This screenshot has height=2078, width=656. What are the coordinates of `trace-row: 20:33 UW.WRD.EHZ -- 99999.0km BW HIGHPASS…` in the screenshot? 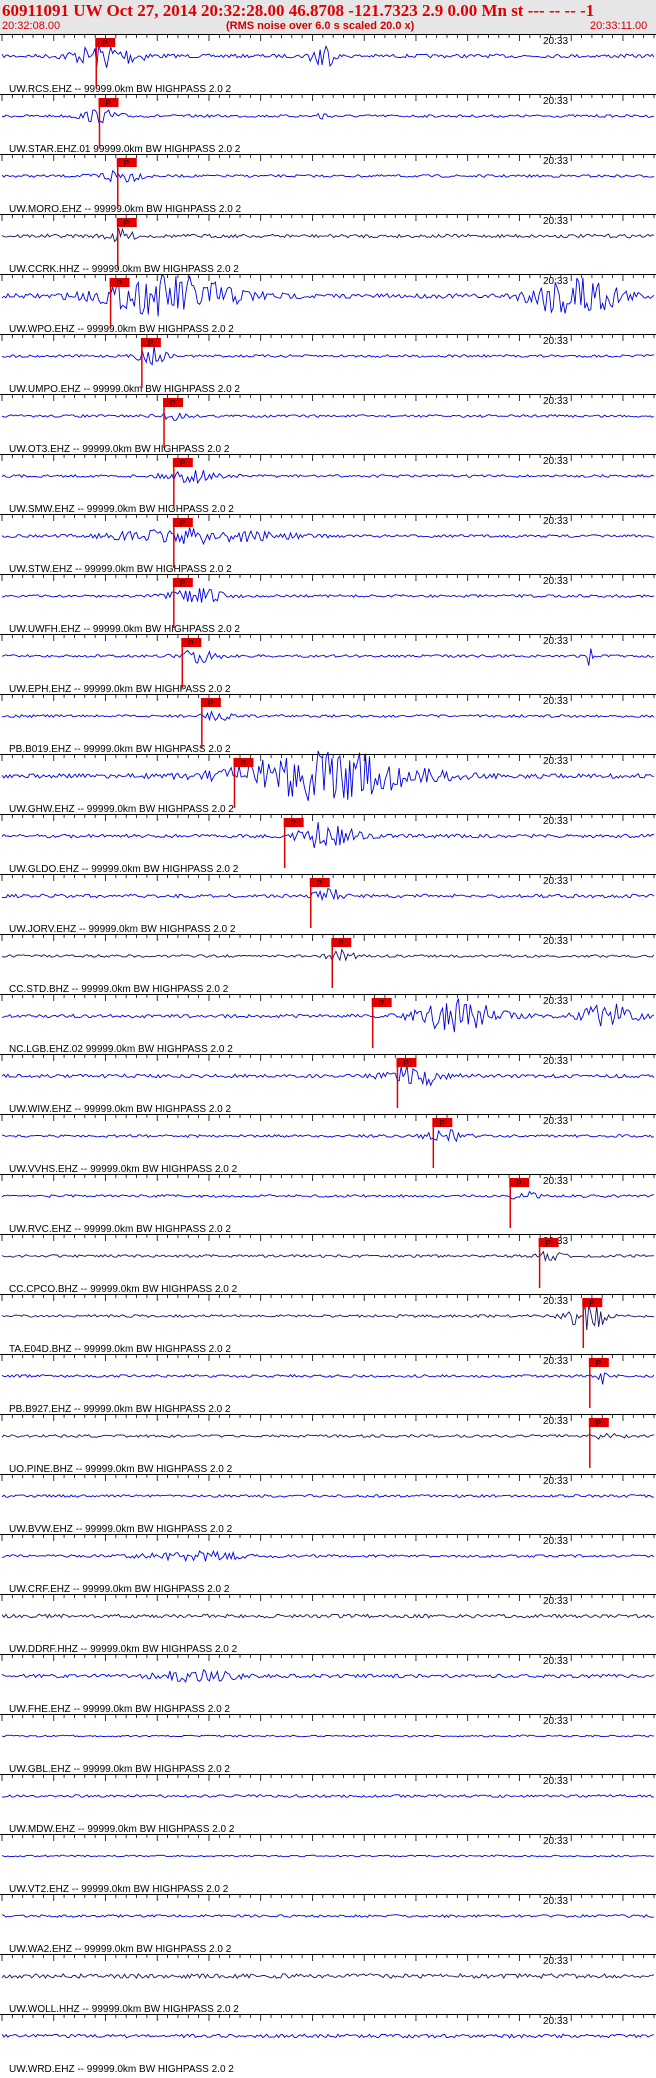 It's located at (328, 2044).